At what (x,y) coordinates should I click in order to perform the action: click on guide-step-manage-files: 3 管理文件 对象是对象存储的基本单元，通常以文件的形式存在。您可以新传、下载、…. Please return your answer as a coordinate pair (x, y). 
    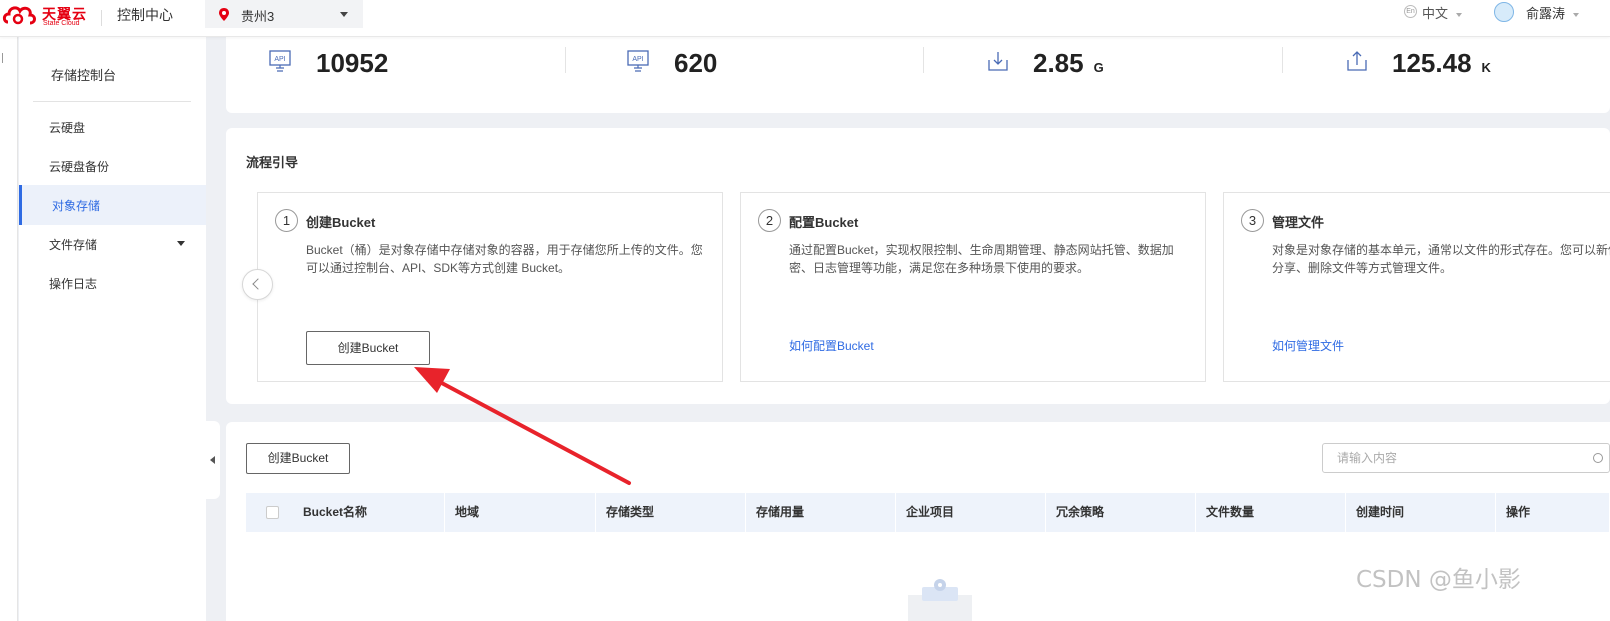
    Looking at the image, I should click on (1416, 287).